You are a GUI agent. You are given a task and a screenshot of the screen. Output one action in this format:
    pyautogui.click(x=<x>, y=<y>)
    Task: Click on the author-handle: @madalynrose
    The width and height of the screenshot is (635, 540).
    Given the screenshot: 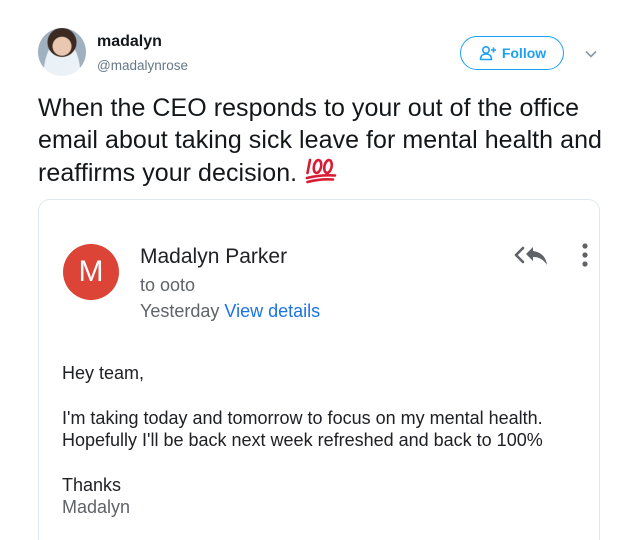 What is the action you would take?
    pyautogui.click(x=142, y=65)
    